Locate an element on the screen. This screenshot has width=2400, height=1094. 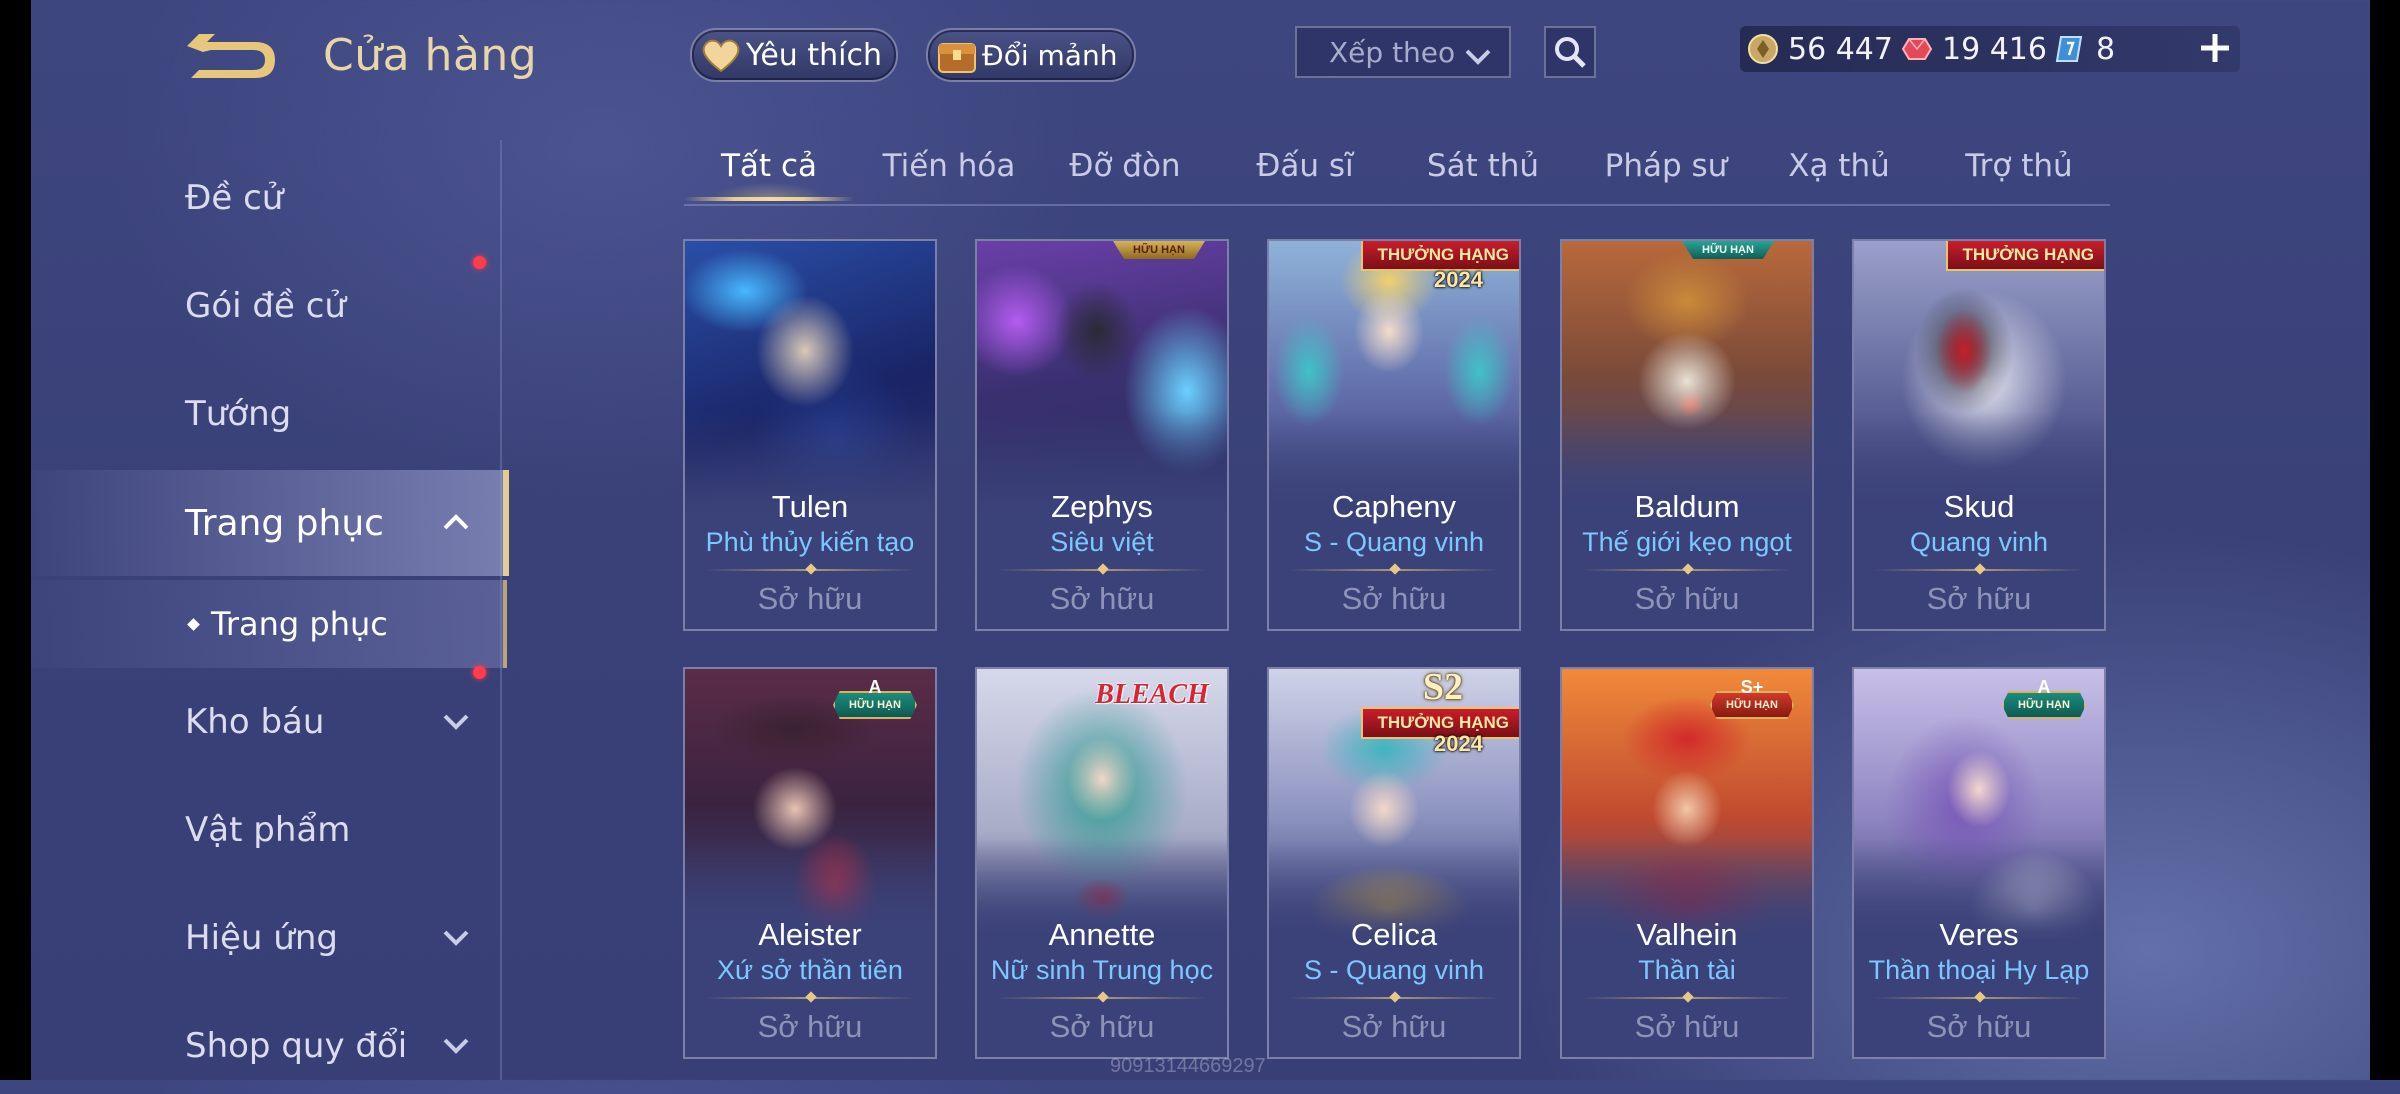
voucher-amount: 8 is located at coordinates (2106, 49).